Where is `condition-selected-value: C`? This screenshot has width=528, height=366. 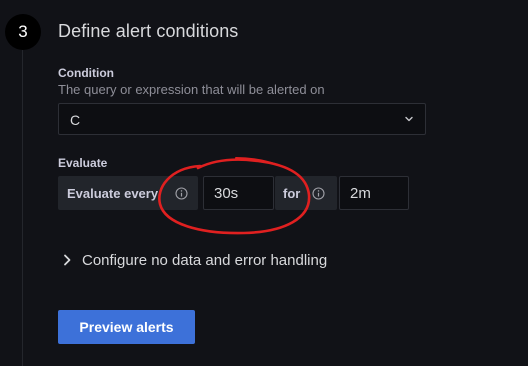
condition-selected-value: C is located at coordinates (75, 120).